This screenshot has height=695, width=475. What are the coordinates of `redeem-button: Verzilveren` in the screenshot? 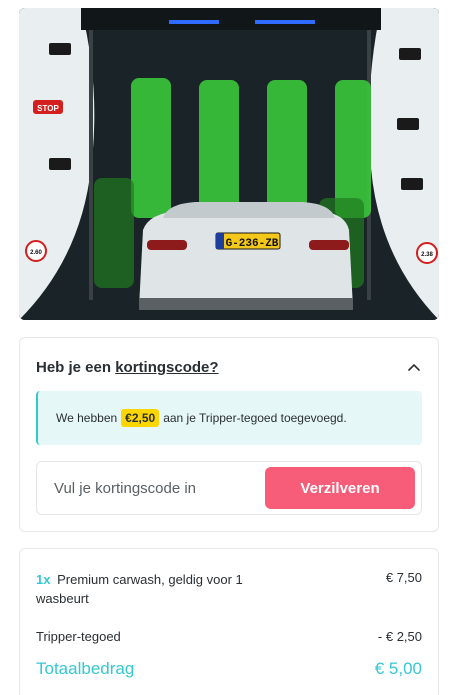 It's located at (340, 488).